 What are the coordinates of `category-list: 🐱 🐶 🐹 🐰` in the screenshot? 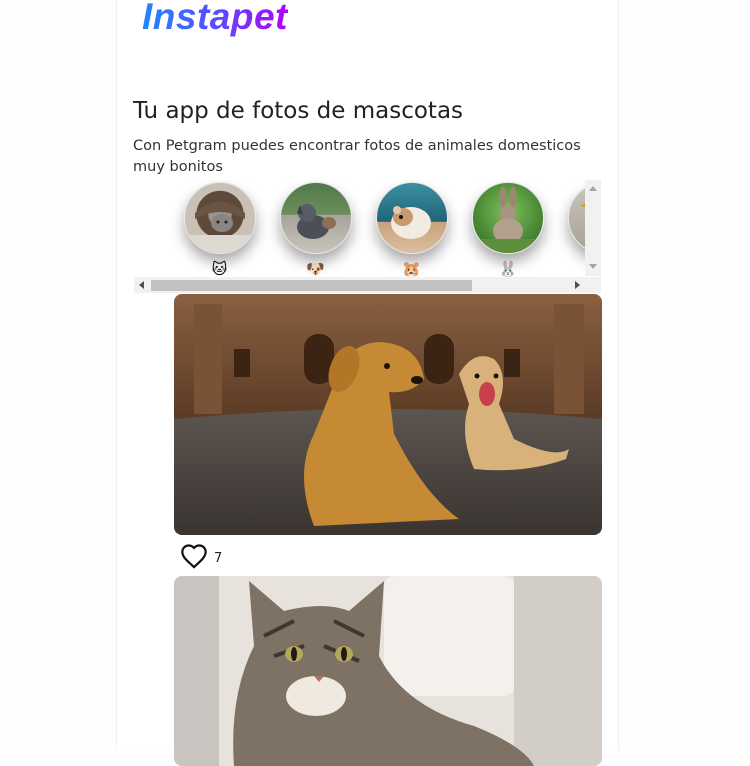 It's located at (367, 236).